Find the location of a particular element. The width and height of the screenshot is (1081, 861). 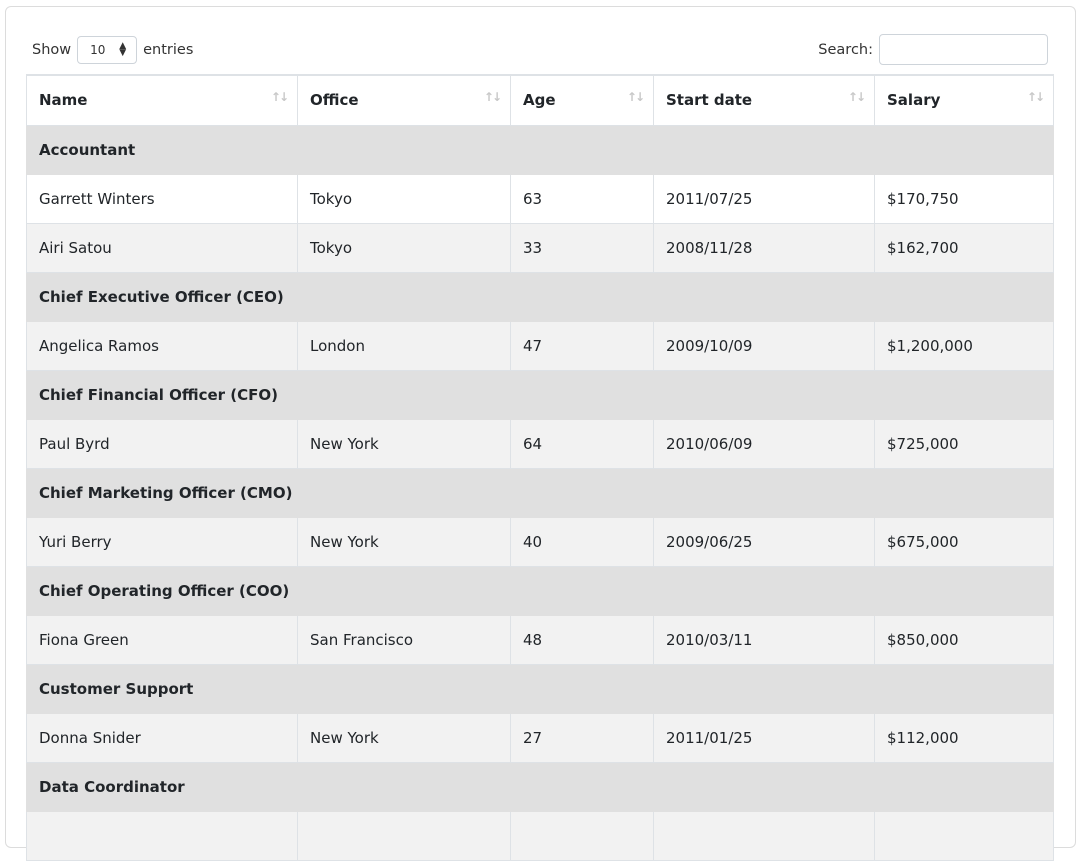

cell-salary: $1,200,000 is located at coordinates (964, 345).